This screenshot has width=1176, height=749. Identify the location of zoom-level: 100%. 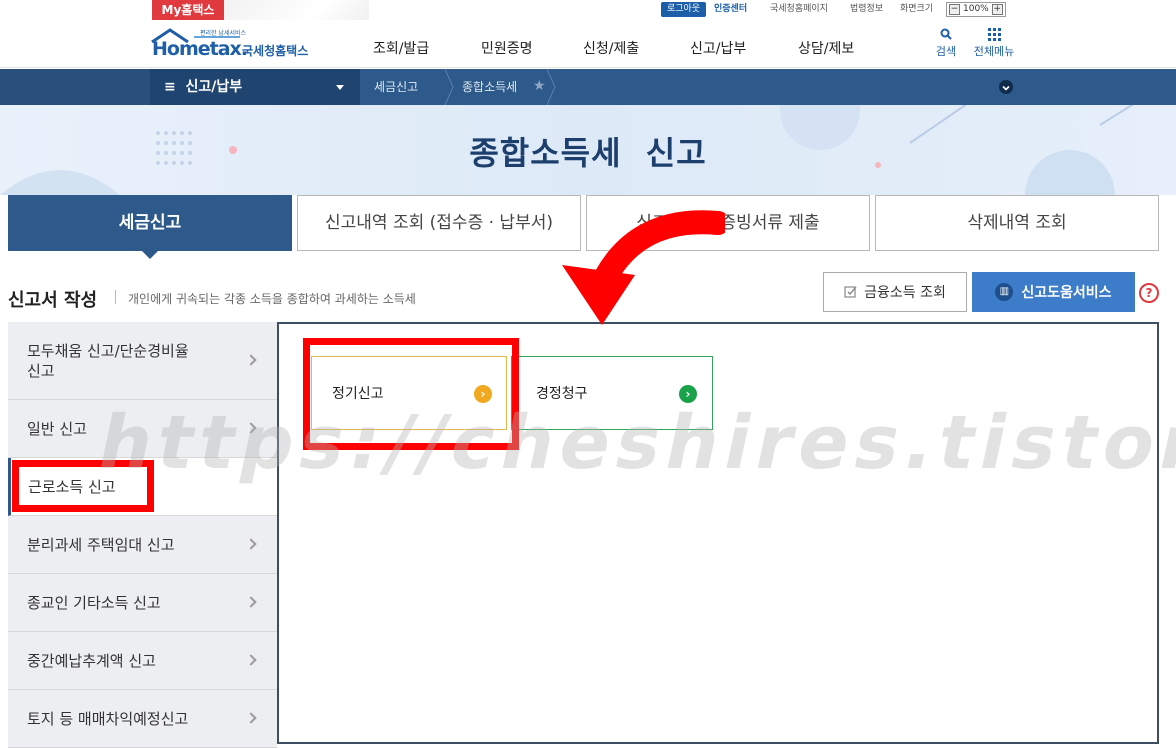
(976, 9).